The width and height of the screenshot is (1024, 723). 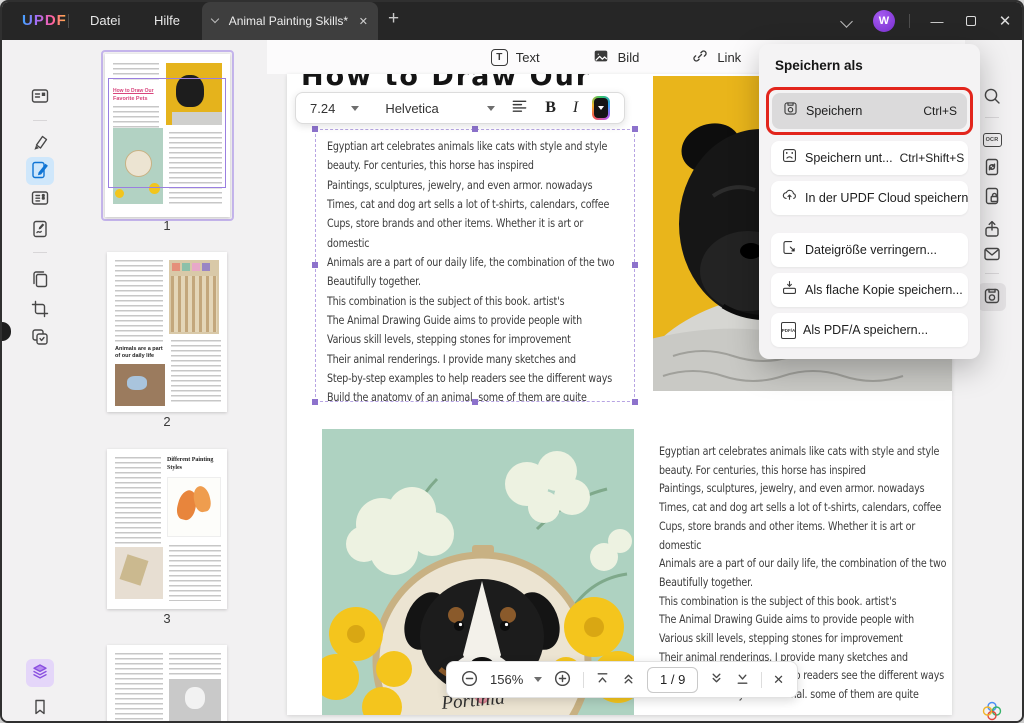 What do you see at coordinates (215, 19) in the screenshot?
I see `tab-chevron-down-icon` at bounding box center [215, 19].